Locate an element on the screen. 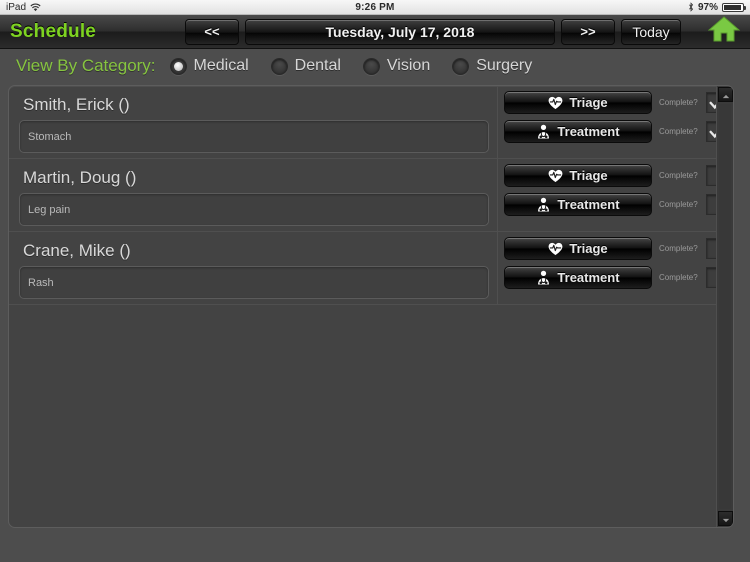  chevron-down-icon is located at coordinates (726, 519).